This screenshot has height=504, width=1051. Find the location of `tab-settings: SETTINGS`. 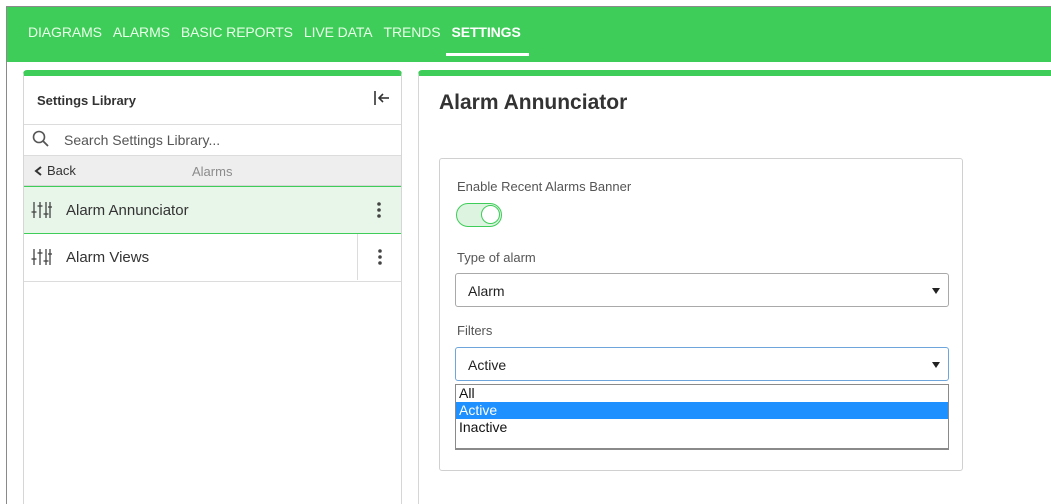

tab-settings: SETTINGS is located at coordinates (487, 34).